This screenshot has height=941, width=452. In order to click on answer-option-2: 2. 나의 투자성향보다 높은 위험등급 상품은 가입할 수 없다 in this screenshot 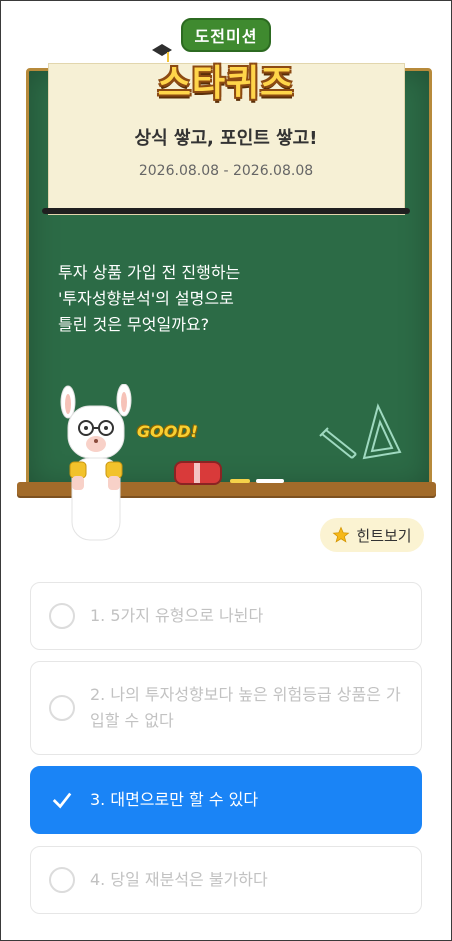, I will do `click(226, 708)`.